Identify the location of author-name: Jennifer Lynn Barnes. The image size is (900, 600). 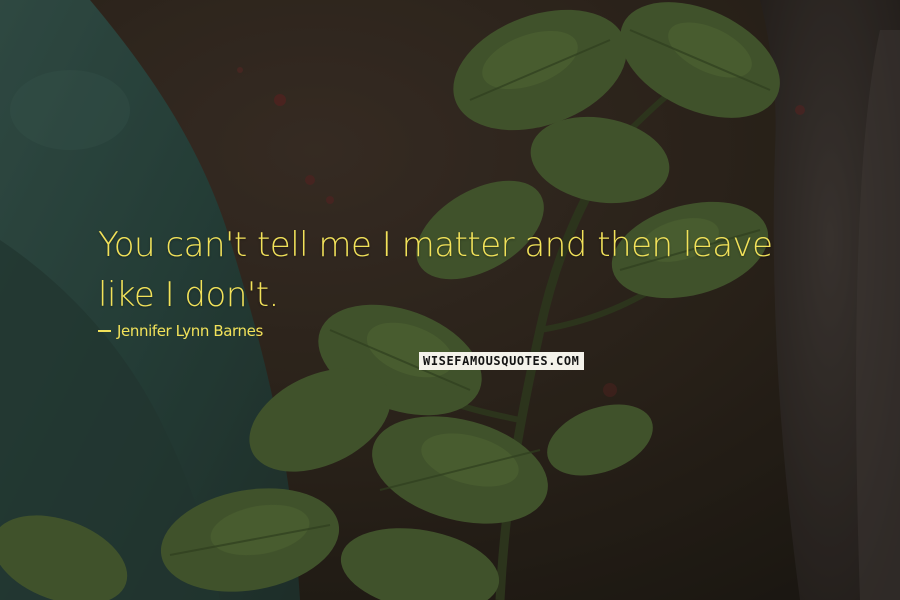
(190, 331).